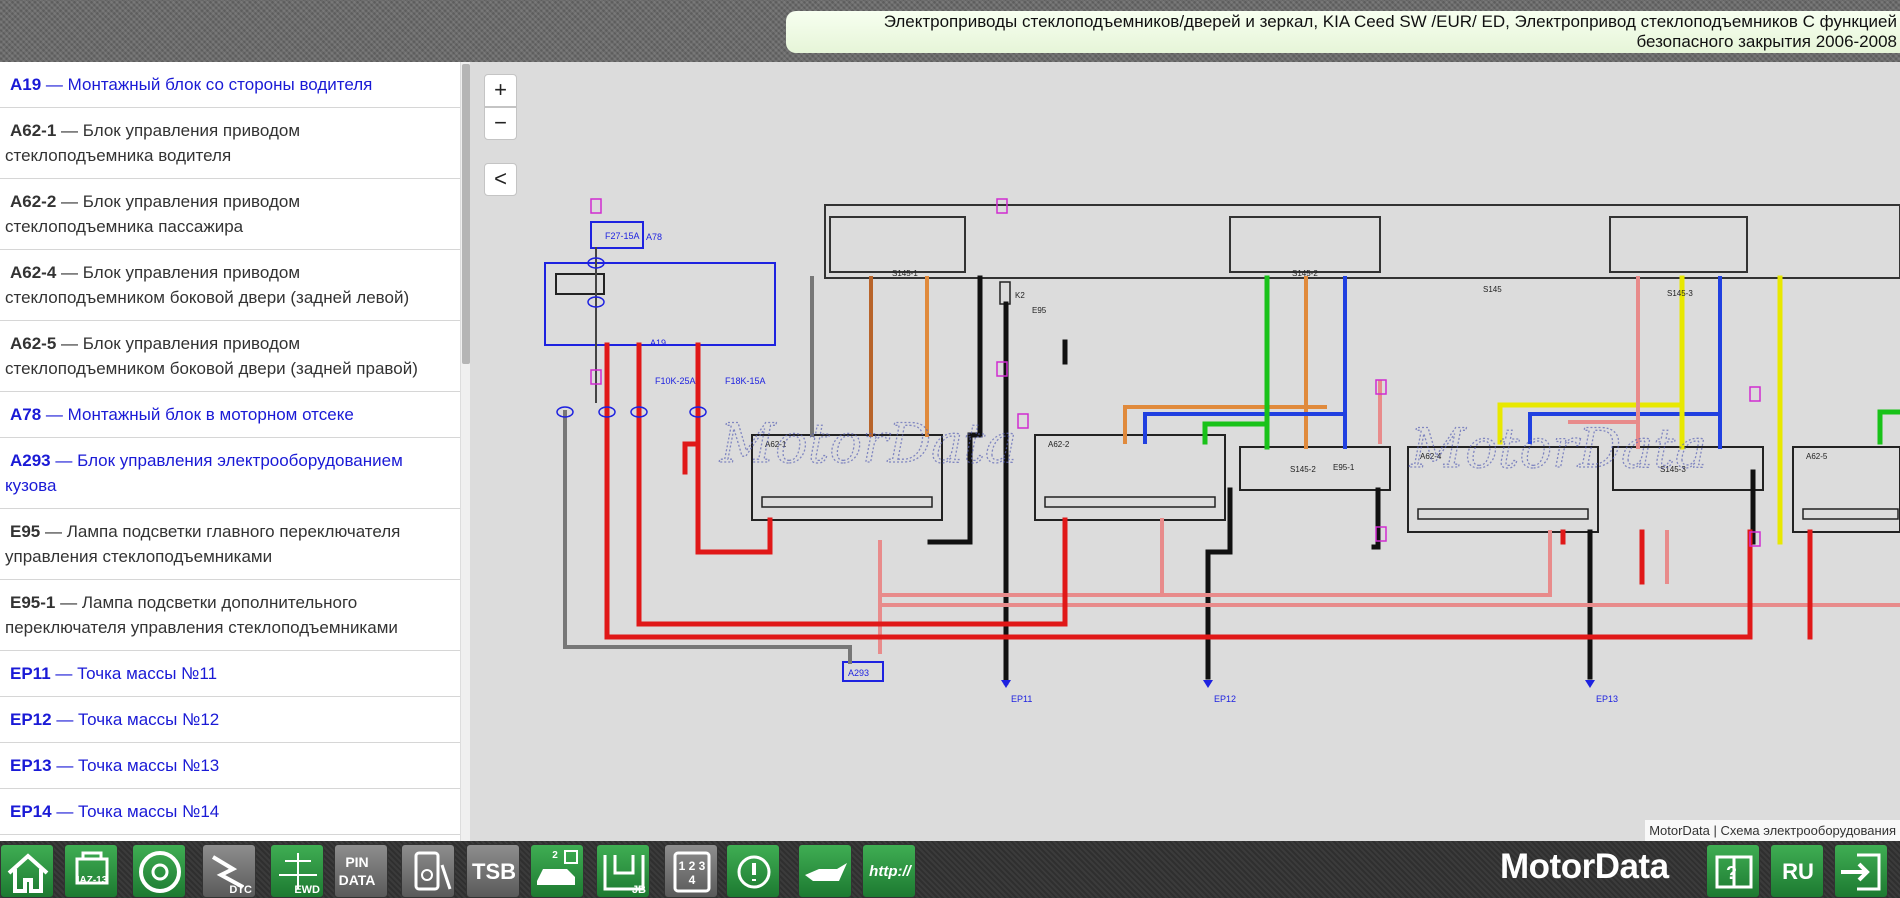 The width and height of the screenshot is (1900, 898). What do you see at coordinates (622, 236) in the screenshot?
I see `label-f27: F27-15A` at bounding box center [622, 236].